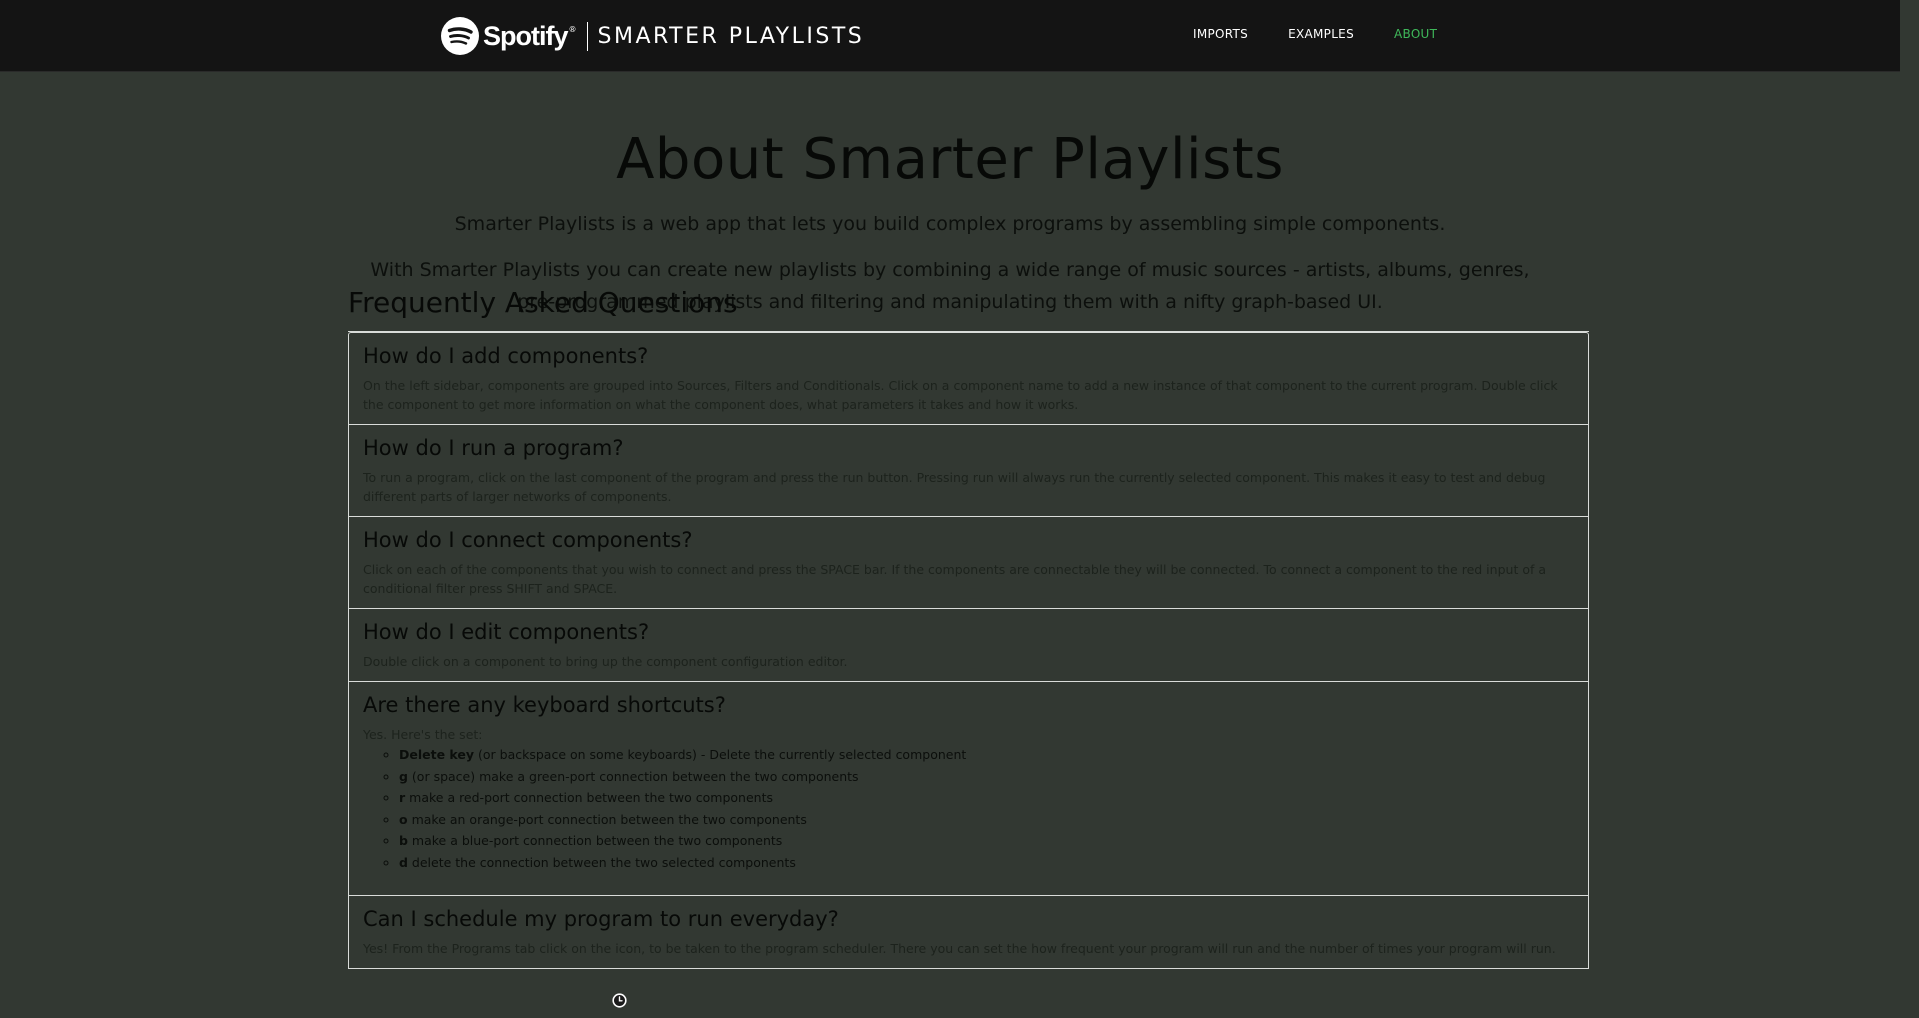 The image size is (1919, 1018). What do you see at coordinates (506, 632) in the screenshot?
I see `faq-question: How do I edit components?` at bounding box center [506, 632].